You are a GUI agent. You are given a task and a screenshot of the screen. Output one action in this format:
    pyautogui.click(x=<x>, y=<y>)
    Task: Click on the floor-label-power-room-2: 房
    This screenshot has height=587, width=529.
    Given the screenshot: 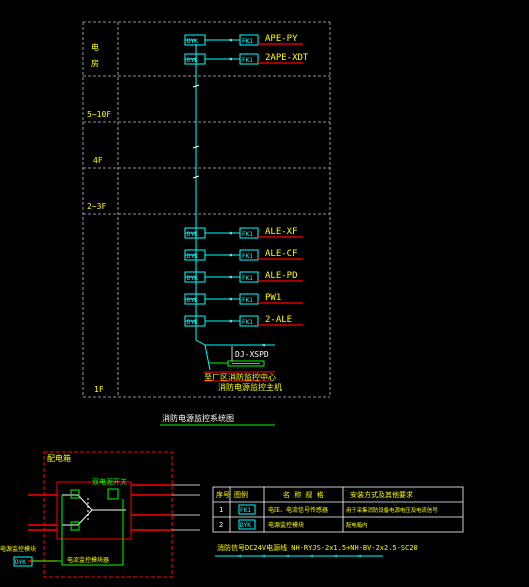 What is the action you would take?
    pyautogui.click(x=95, y=63)
    